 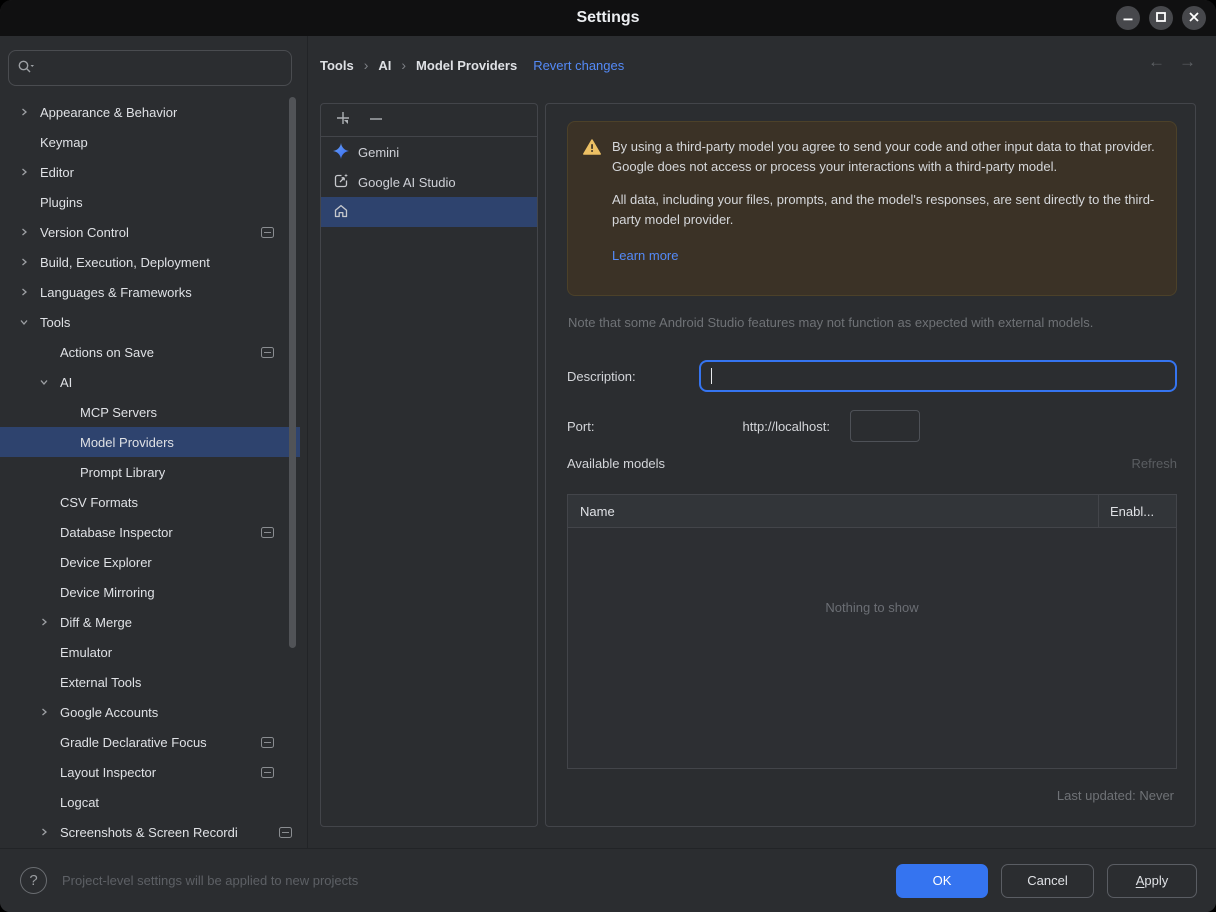 I want to click on sidebar-item-build-execution-deployment: Build, Execution, Deployment, so click(x=150, y=262).